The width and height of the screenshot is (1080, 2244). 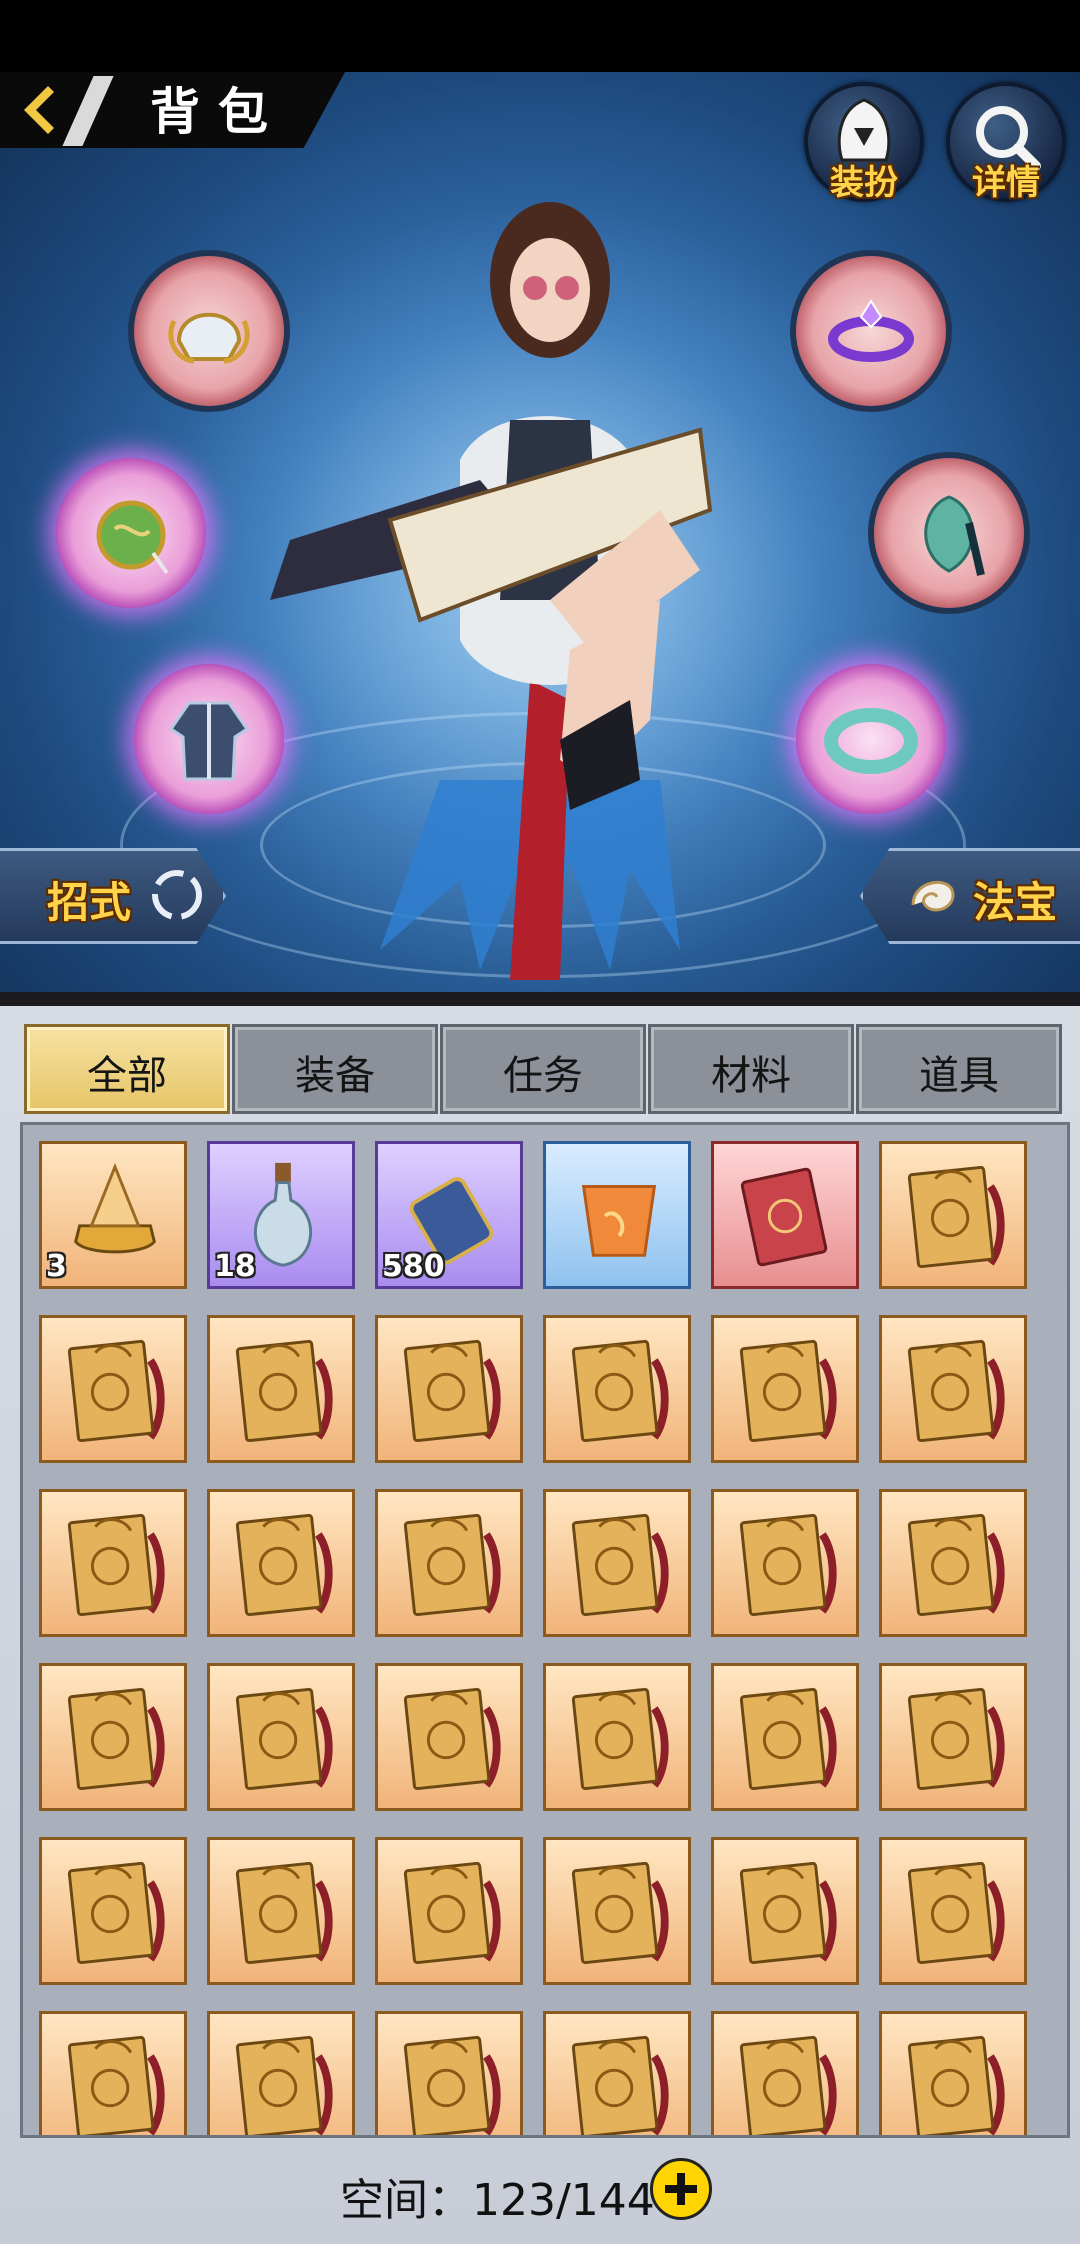 I want to click on equip-slot-ring, so click(x=871, y=331).